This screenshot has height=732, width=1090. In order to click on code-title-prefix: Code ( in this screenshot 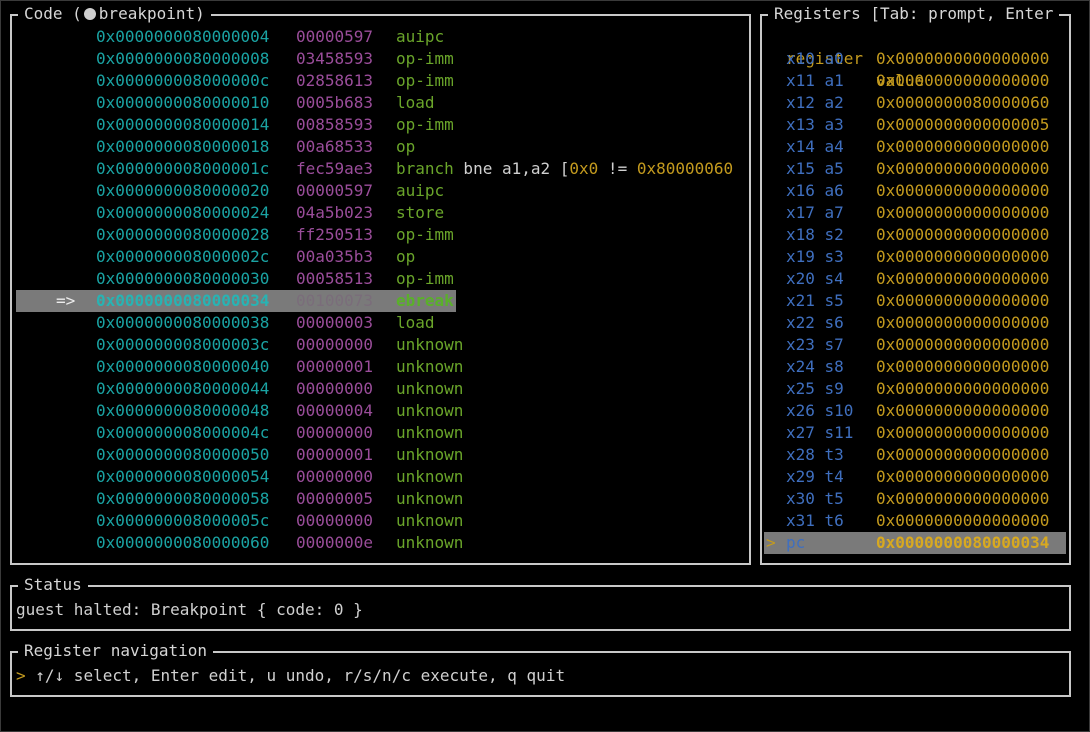, I will do `click(53, 13)`.